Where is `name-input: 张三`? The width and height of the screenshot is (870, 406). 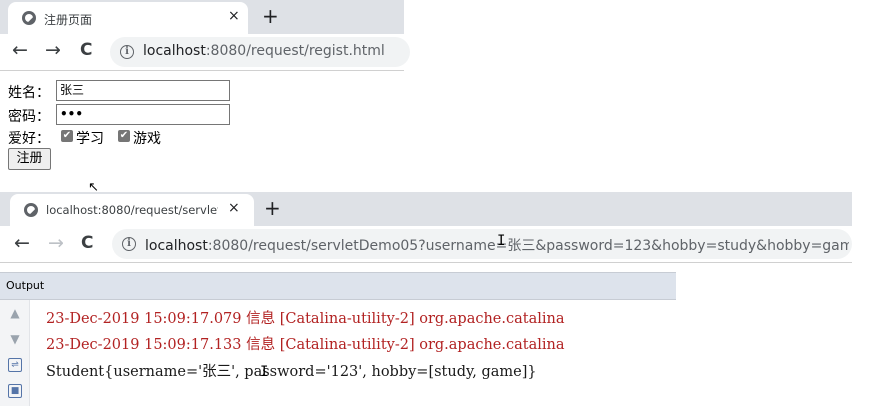 name-input: 张三 is located at coordinates (143, 90).